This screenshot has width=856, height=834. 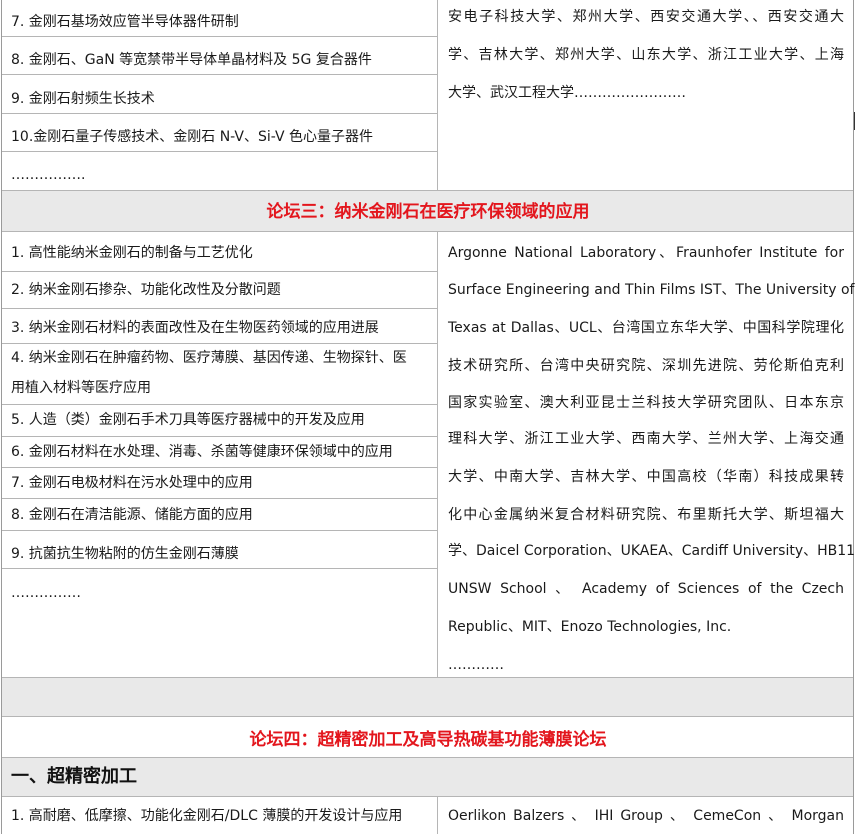 I want to click on institution-line: 理科大学、浙江工业大学、西南大学、兰州大学、上海交通, so click(x=646, y=439).